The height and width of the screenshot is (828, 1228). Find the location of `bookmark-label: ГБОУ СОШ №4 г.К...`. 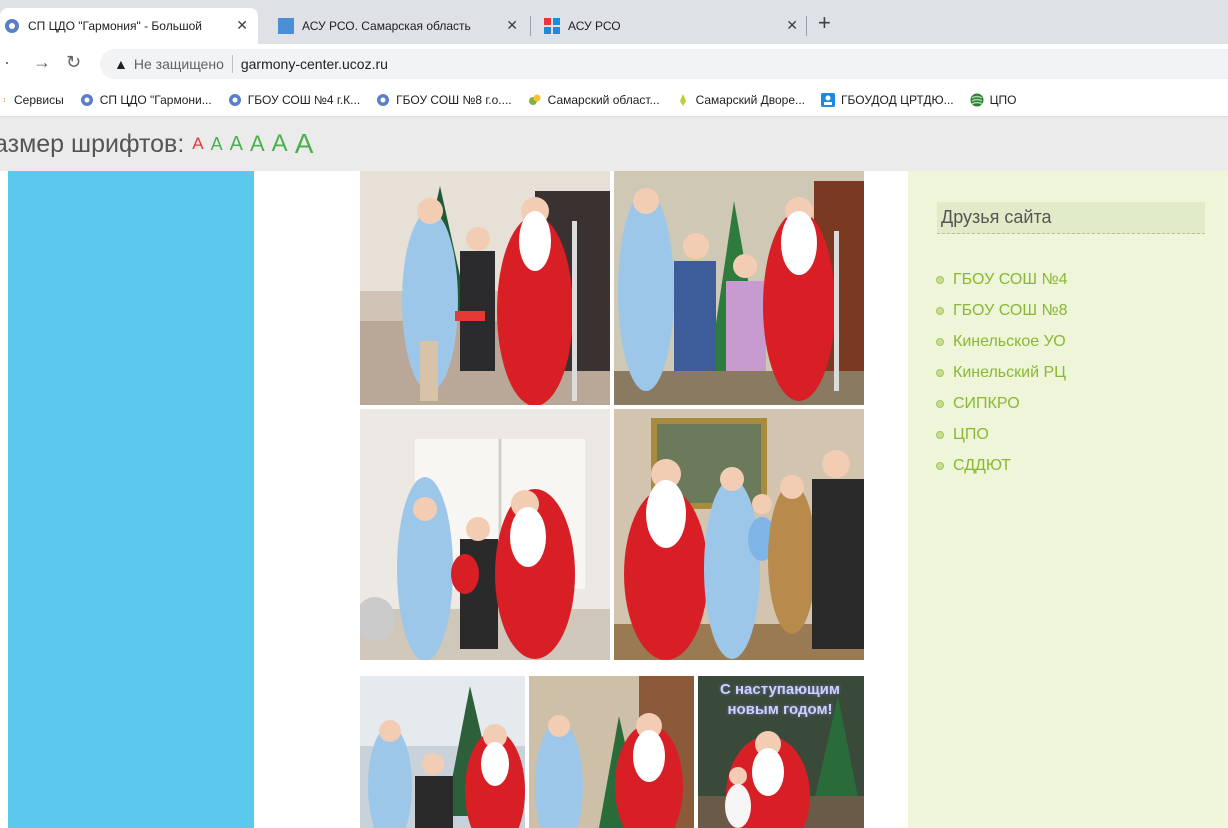

bookmark-label: ГБОУ СОШ №4 г.К... is located at coordinates (304, 100).